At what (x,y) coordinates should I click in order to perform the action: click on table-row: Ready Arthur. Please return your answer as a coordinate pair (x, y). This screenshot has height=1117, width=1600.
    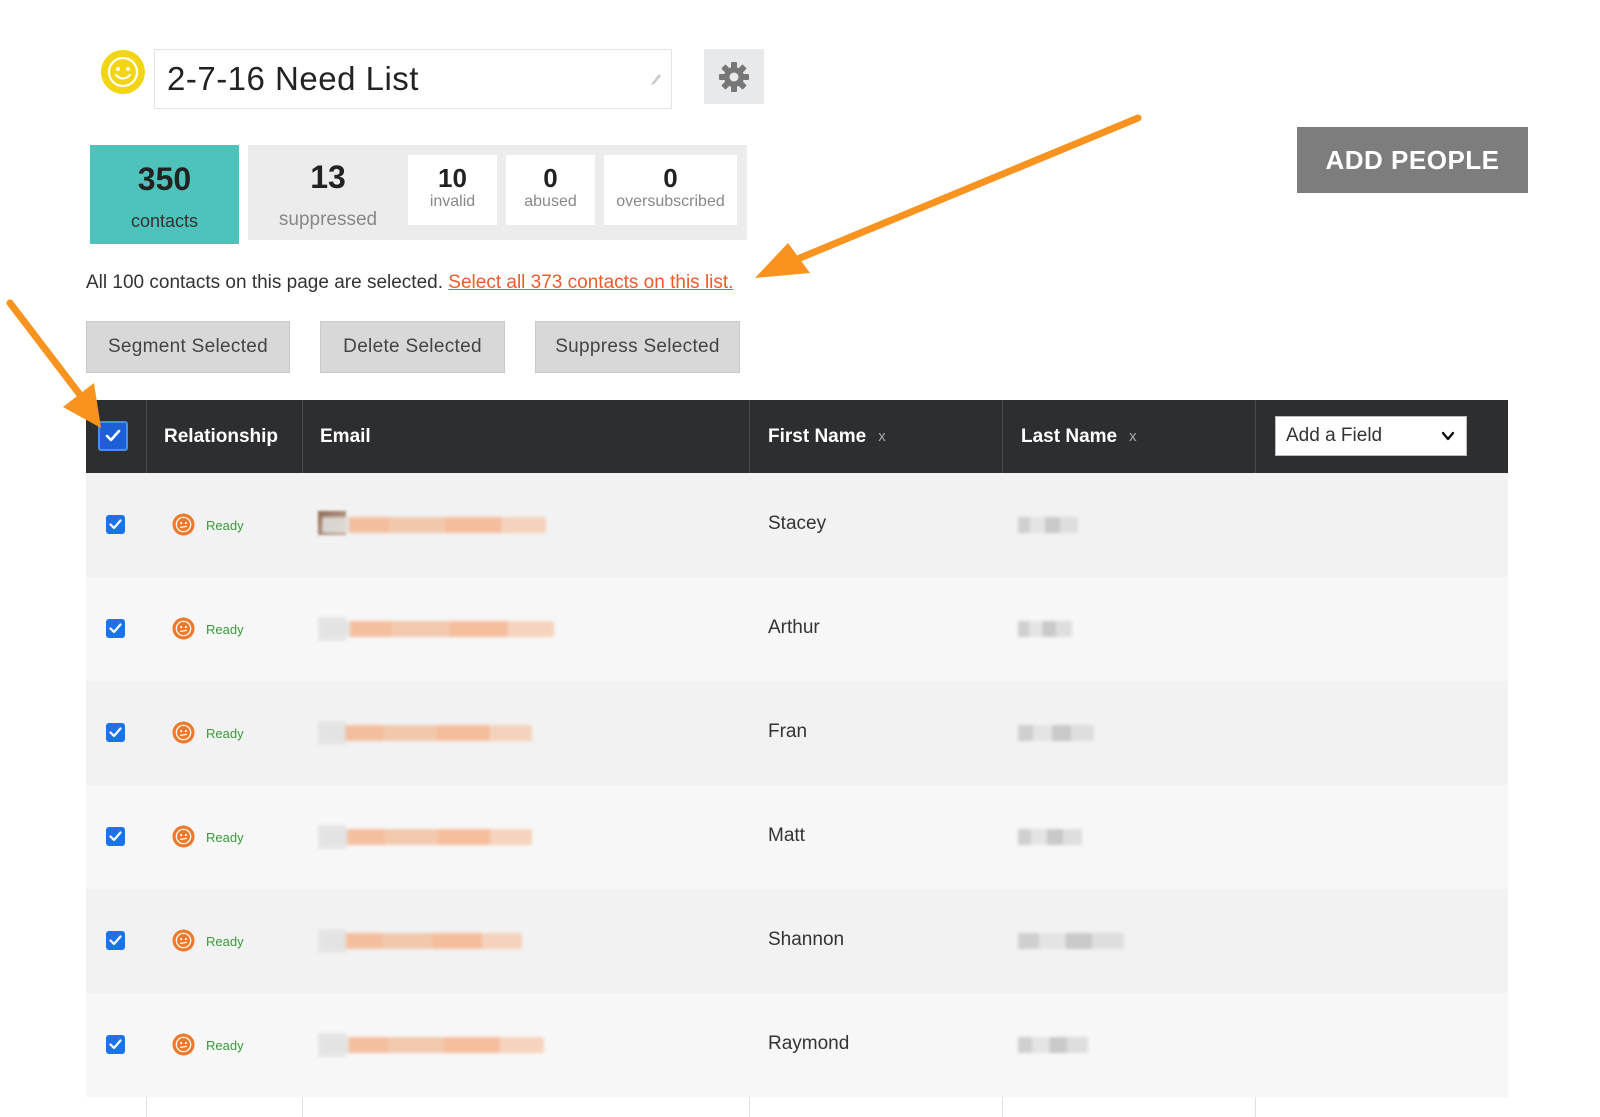
    Looking at the image, I should click on (797, 629).